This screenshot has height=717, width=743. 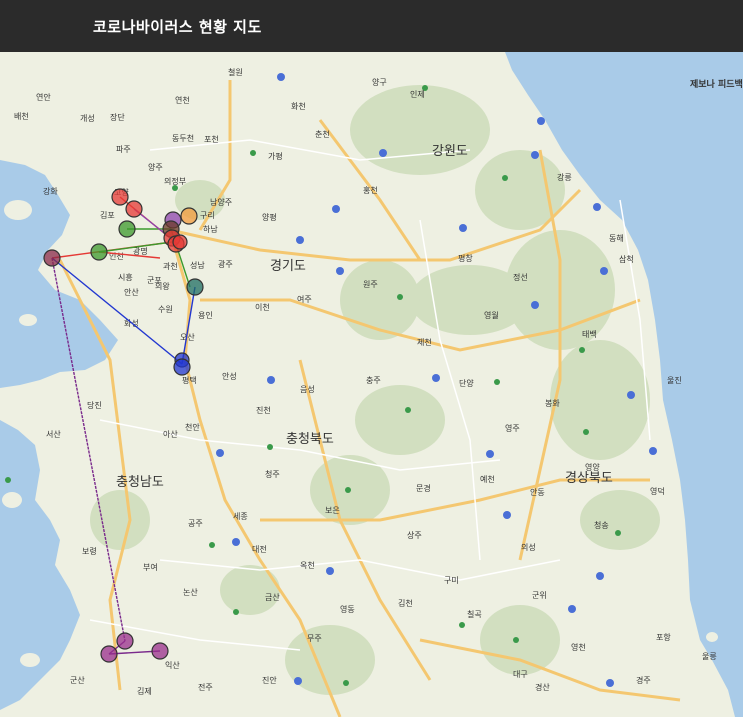 I want to click on city-label: 보령, so click(x=89, y=551).